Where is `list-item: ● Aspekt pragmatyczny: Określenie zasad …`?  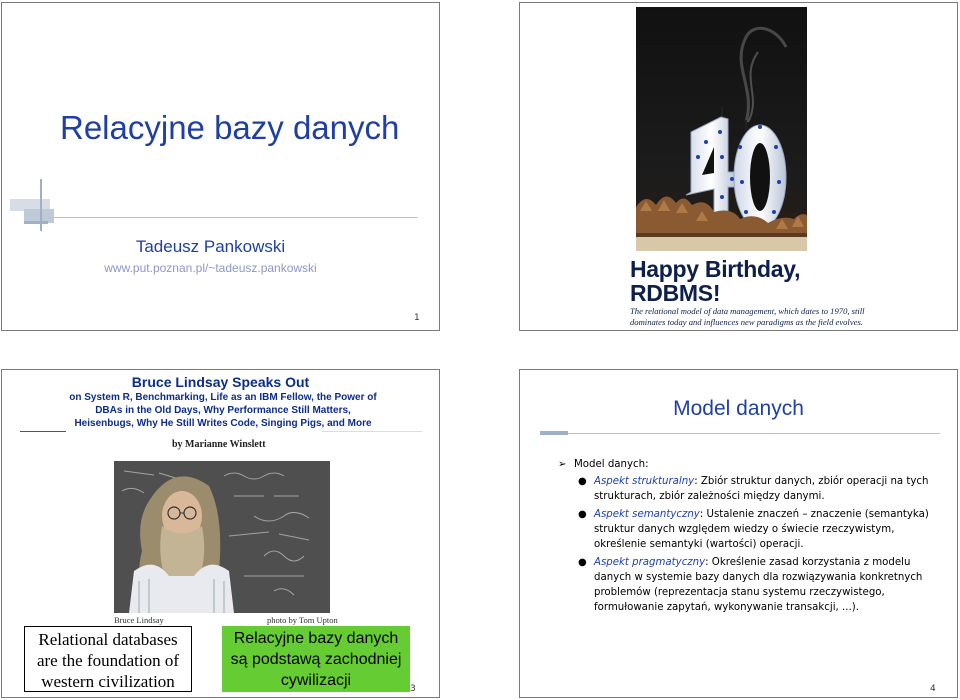
list-item: ● Aspekt pragmatyczny: Określenie zasad … is located at coordinates (750, 585).